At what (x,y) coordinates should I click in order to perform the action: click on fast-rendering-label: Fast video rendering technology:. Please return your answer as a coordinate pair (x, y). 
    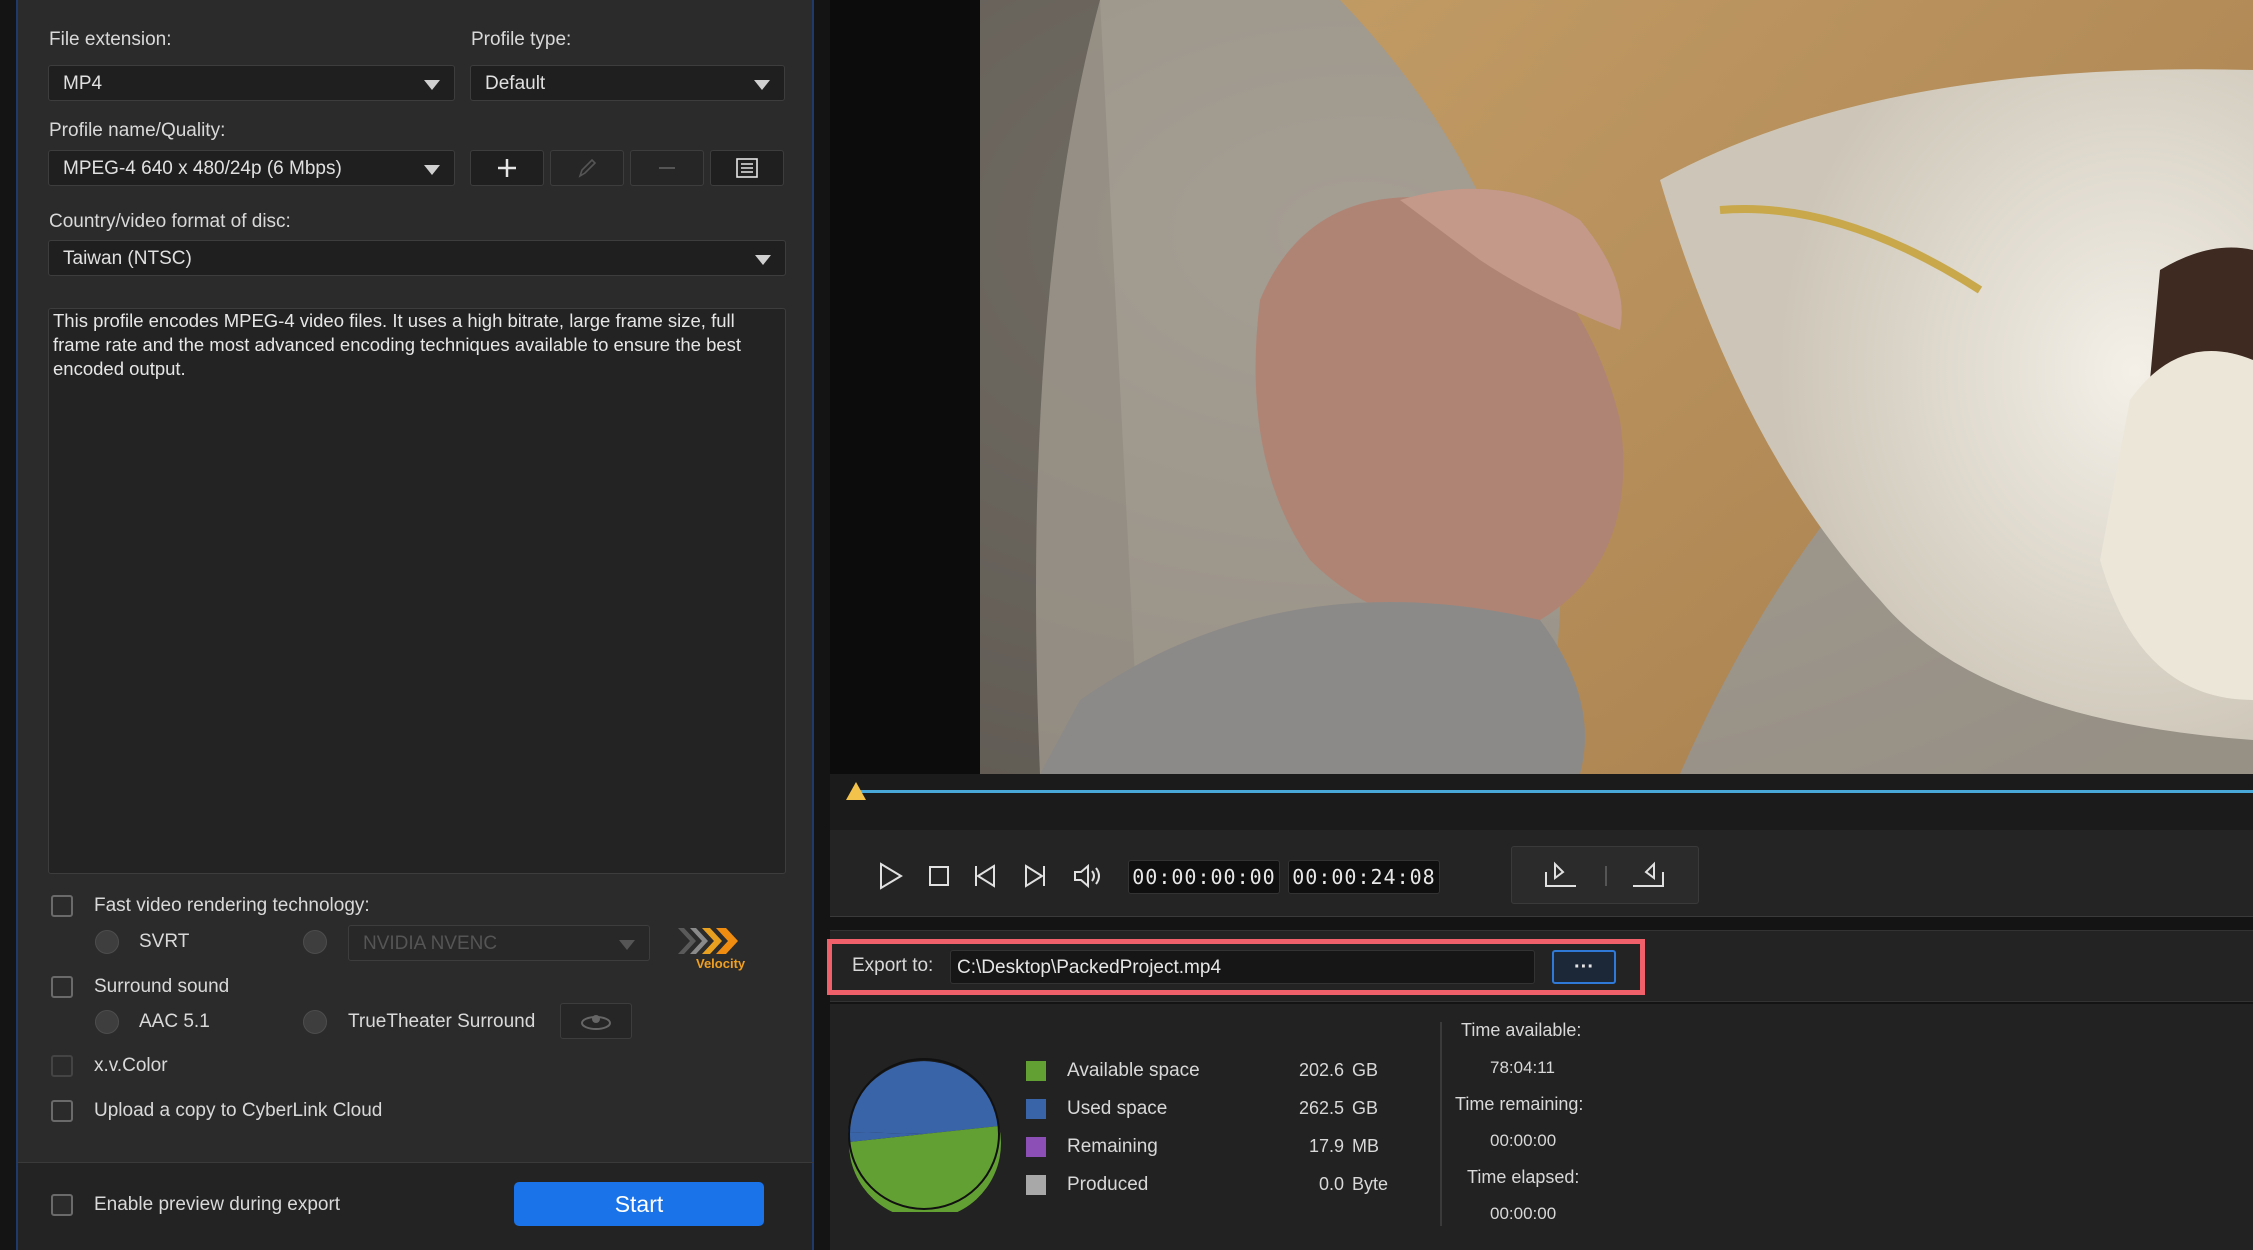
    Looking at the image, I should click on (232, 905).